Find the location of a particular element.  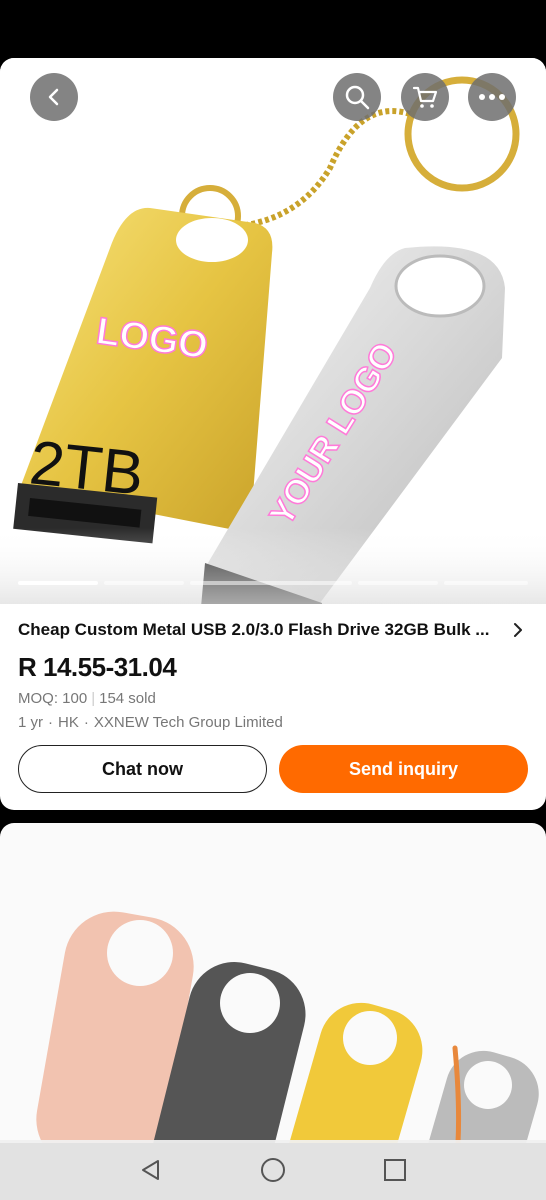

supplier-region: HK is located at coordinates (68, 722).